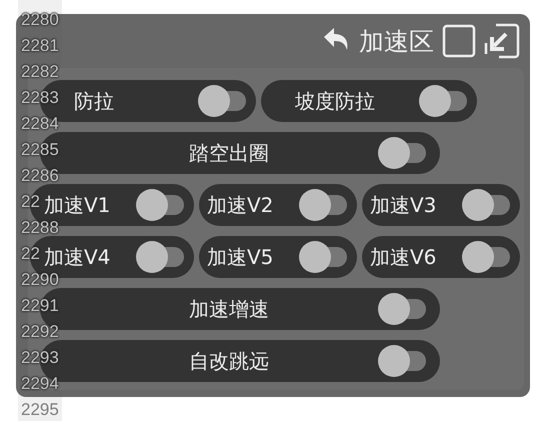  Describe the element at coordinates (502, 41) in the screenshot. I see `resize-icon` at that location.